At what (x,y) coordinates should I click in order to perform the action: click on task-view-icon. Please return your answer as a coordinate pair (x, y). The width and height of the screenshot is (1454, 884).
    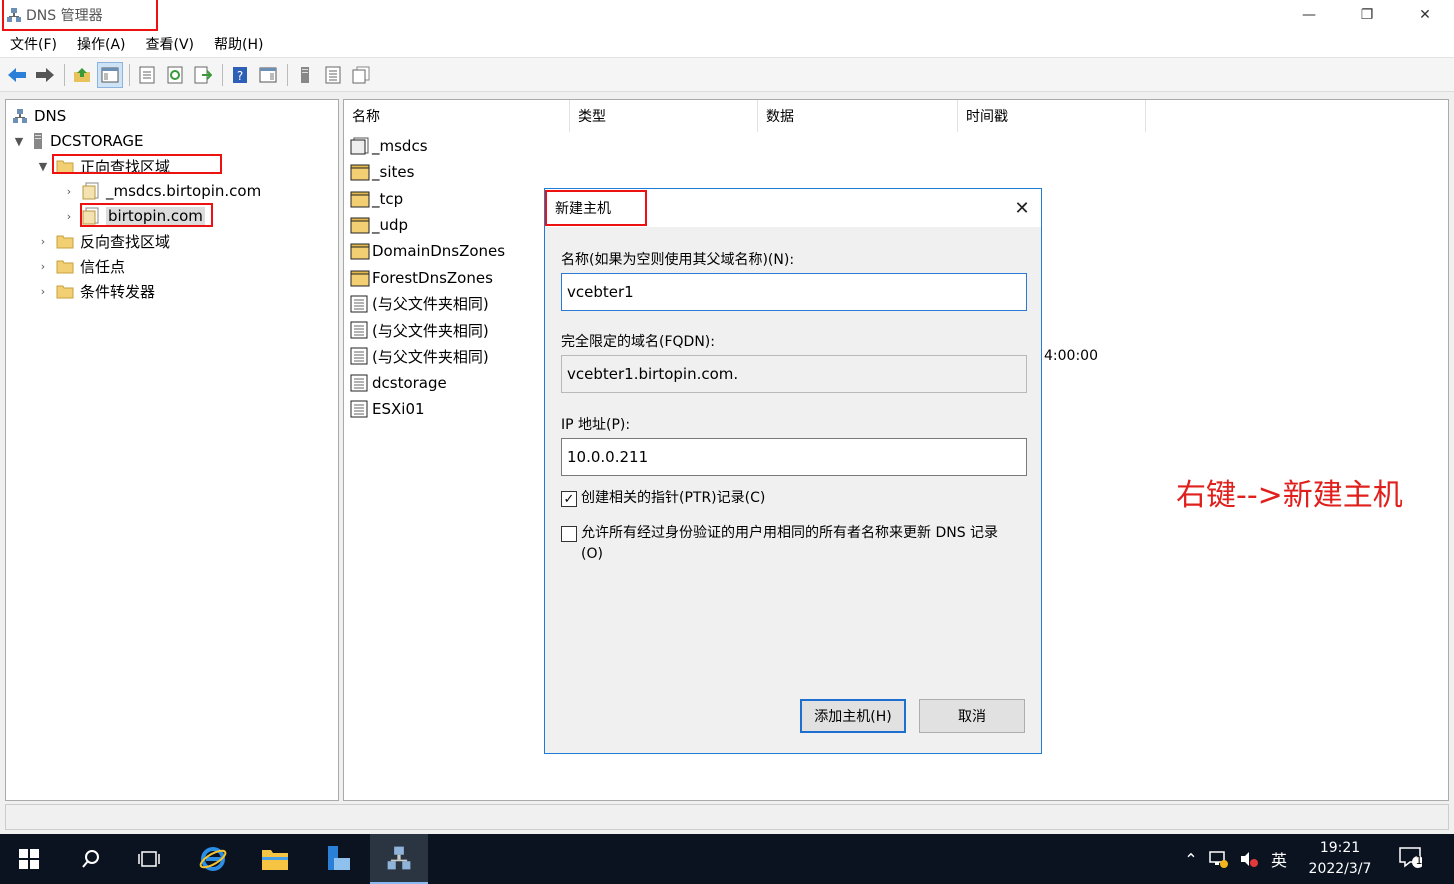
    Looking at the image, I should click on (149, 859).